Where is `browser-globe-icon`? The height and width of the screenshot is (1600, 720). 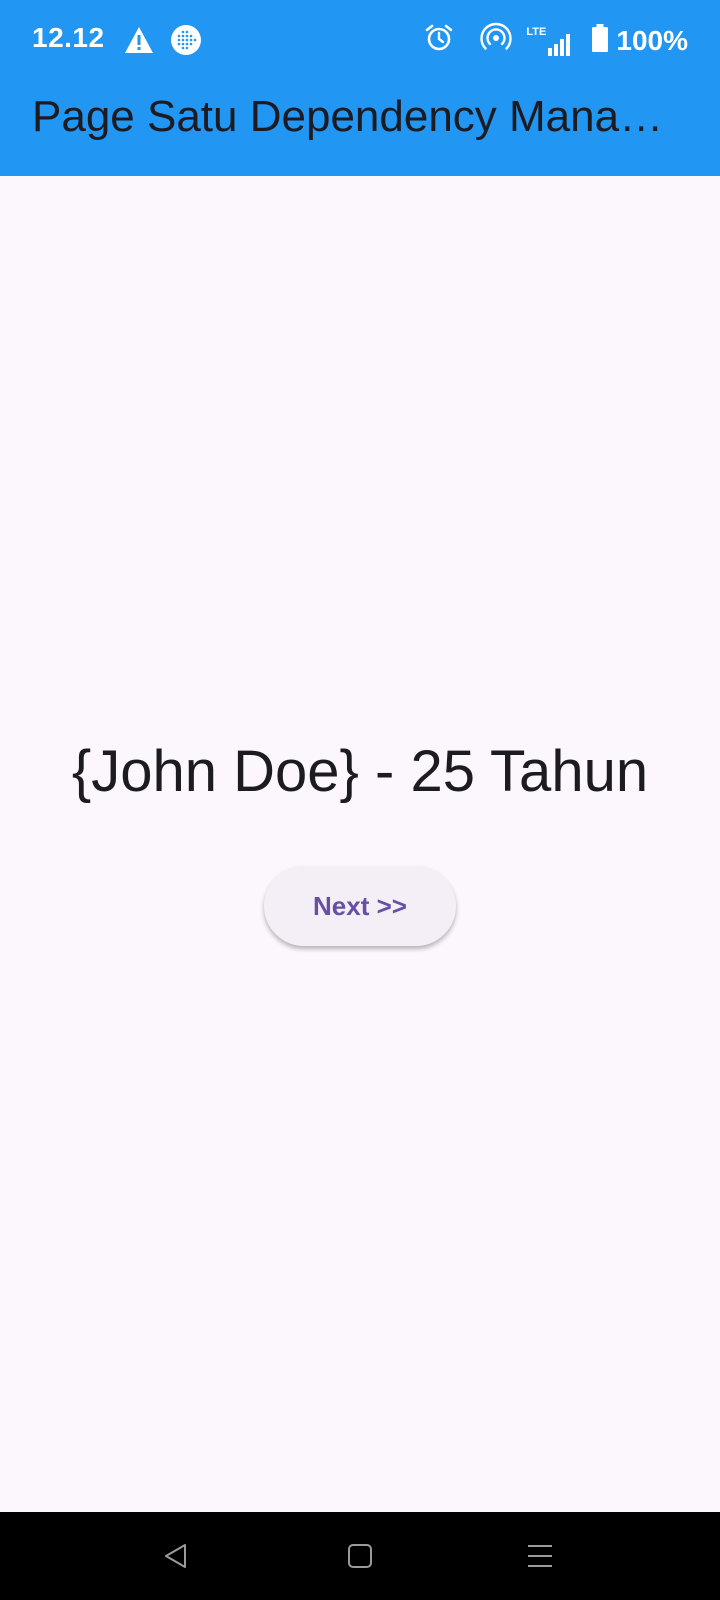
browser-globe-icon is located at coordinates (186, 42).